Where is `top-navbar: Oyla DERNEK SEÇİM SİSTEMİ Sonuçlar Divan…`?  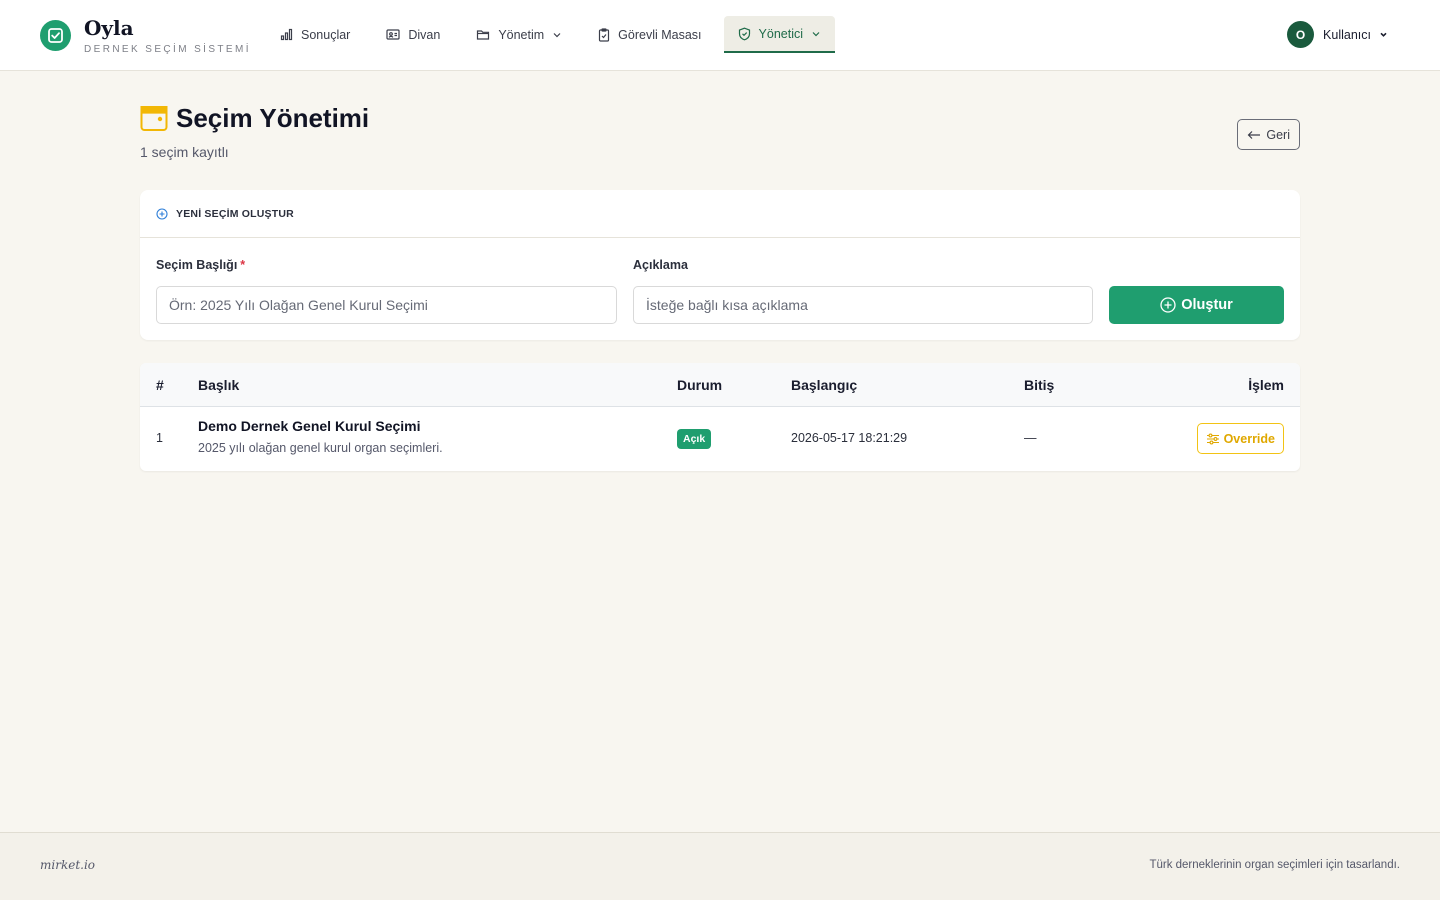 top-navbar: Oyla DERNEK SEÇİM SİSTEMİ Sonuçlar Divan… is located at coordinates (720, 35).